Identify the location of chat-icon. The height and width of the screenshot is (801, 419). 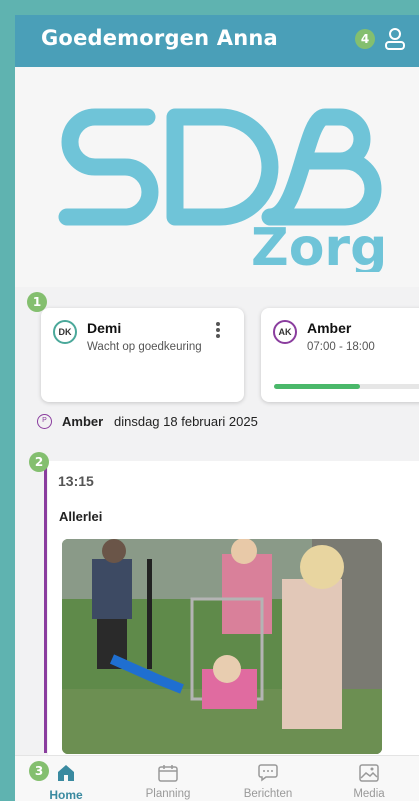
(268, 773).